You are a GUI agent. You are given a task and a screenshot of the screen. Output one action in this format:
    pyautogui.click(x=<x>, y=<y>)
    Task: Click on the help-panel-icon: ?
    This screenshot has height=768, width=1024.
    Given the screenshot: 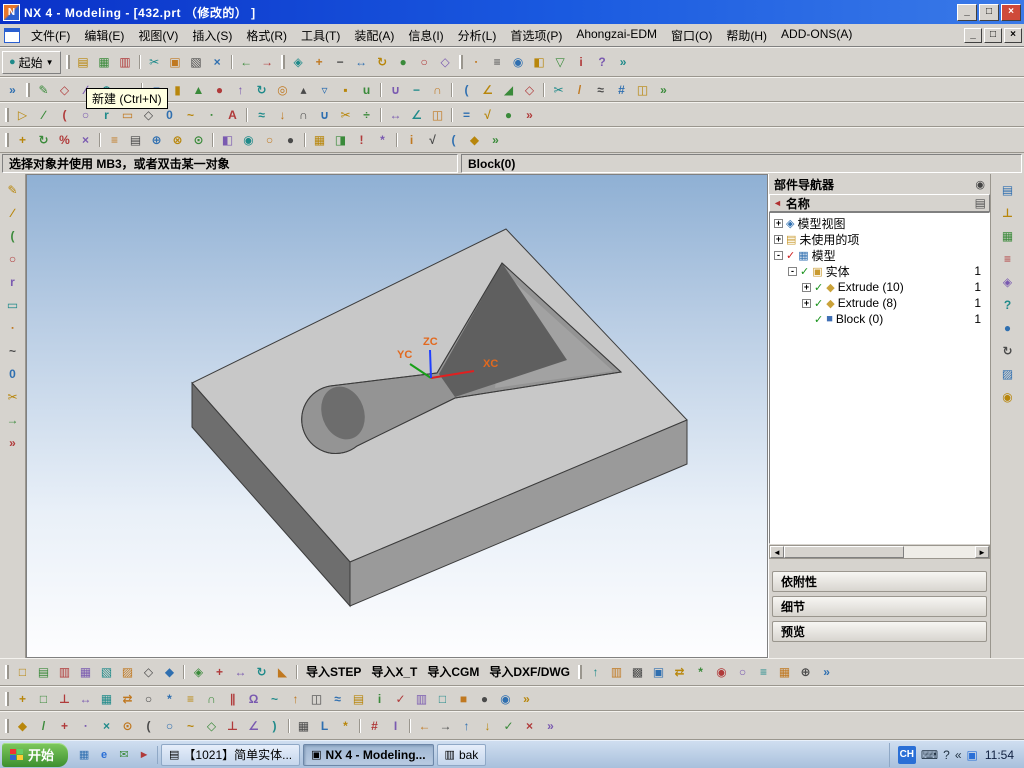 What is the action you would take?
    pyautogui.click(x=1007, y=304)
    